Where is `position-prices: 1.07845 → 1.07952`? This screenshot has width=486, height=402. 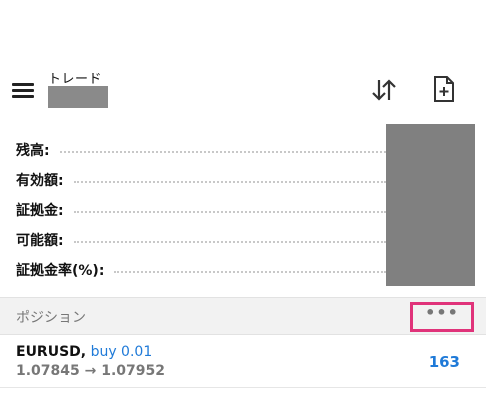 position-prices: 1.07845 → 1.07952 is located at coordinates (91, 371).